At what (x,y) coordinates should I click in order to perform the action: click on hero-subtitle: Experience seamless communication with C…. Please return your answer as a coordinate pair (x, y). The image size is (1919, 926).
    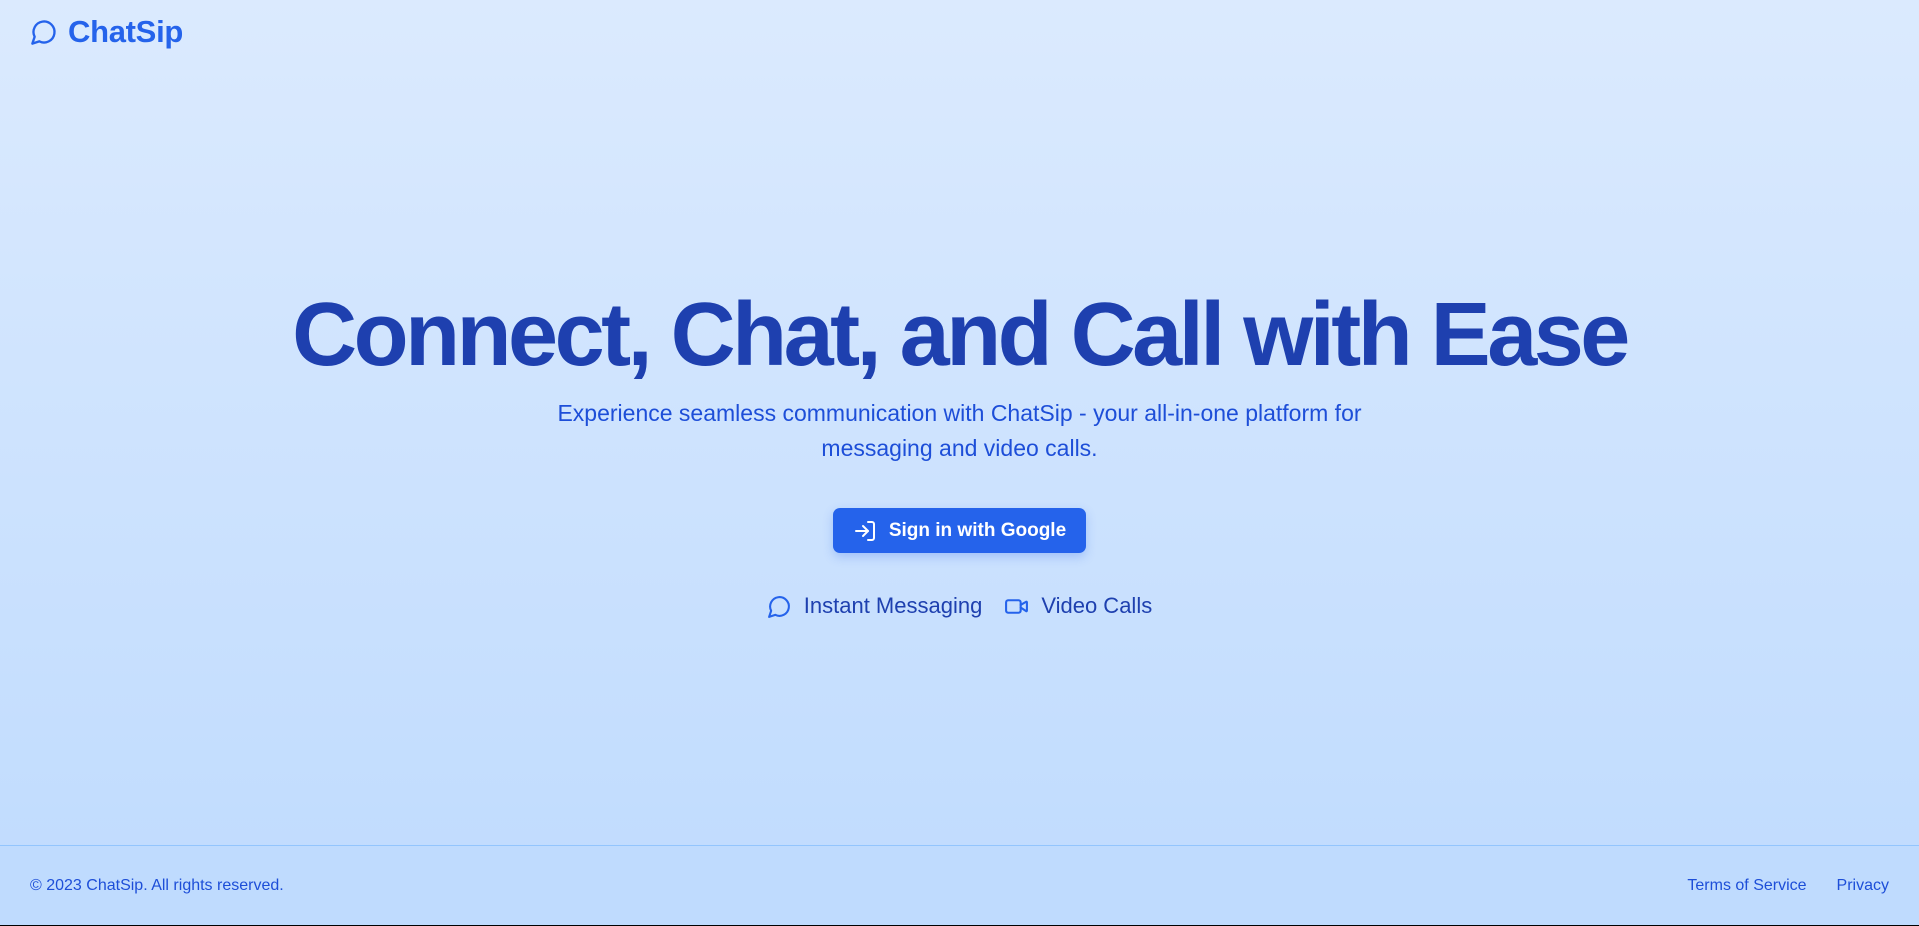
    Looking at the image, I should click on (959, 430).